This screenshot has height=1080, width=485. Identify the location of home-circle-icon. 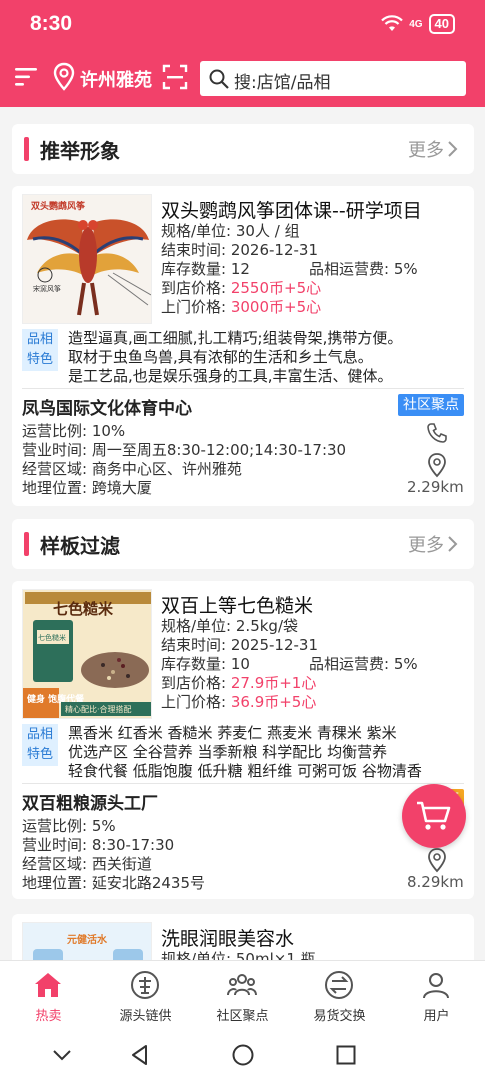
(243, 1055).